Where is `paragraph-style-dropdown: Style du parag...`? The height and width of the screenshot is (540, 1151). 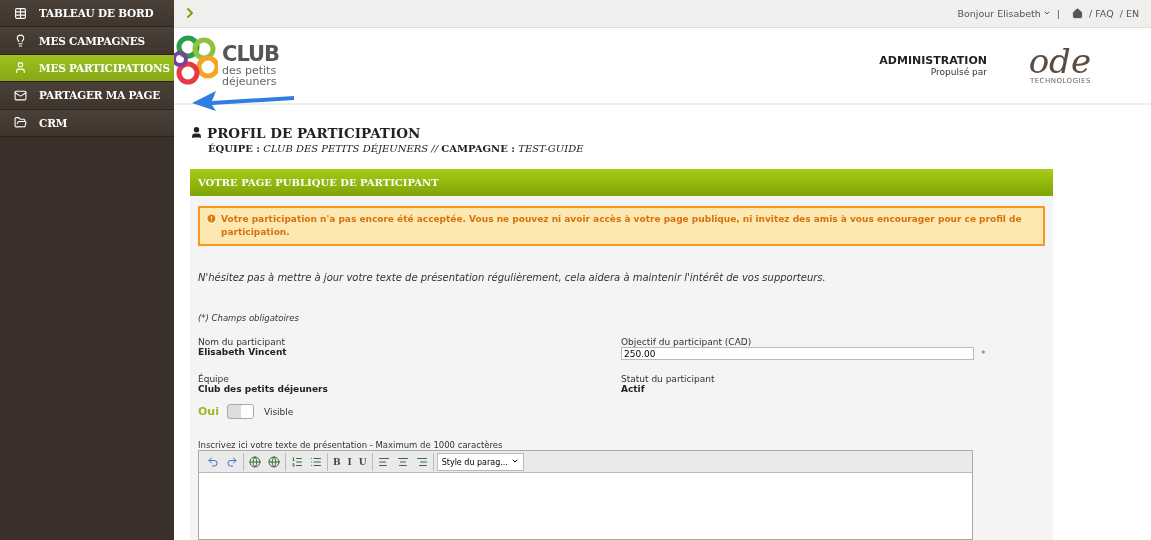 paragraph-style-dropdown: Style du parag... is located at coordinates (480, 461).